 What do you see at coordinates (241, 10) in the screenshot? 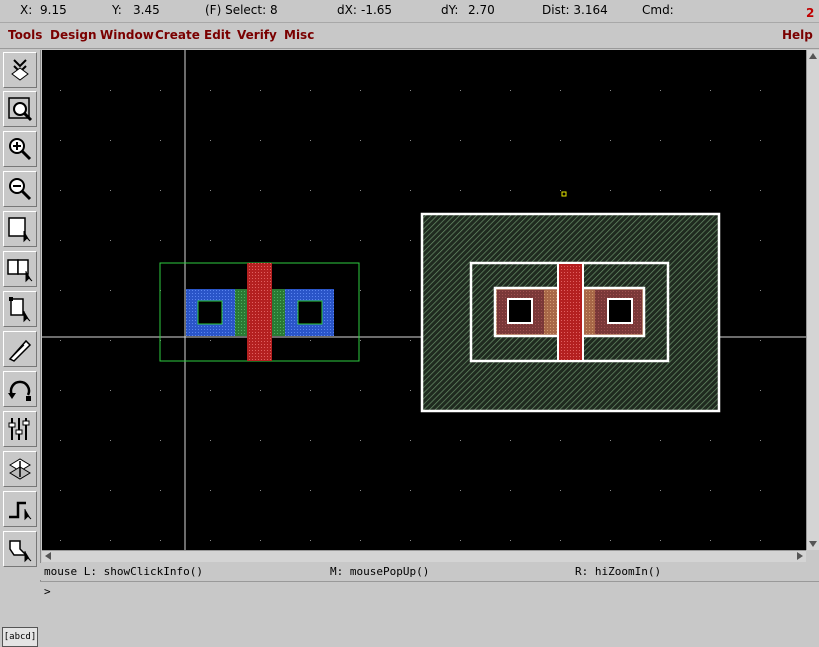
I see `select-count: (F) Select: 8` at bounding box center [241, 10].